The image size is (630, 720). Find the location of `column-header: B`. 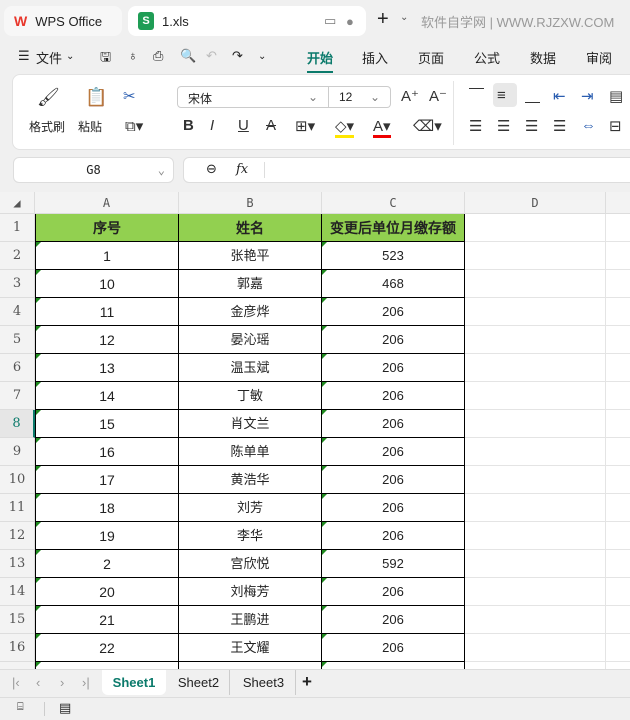

column-header: B is located at coordinates (250, 203).